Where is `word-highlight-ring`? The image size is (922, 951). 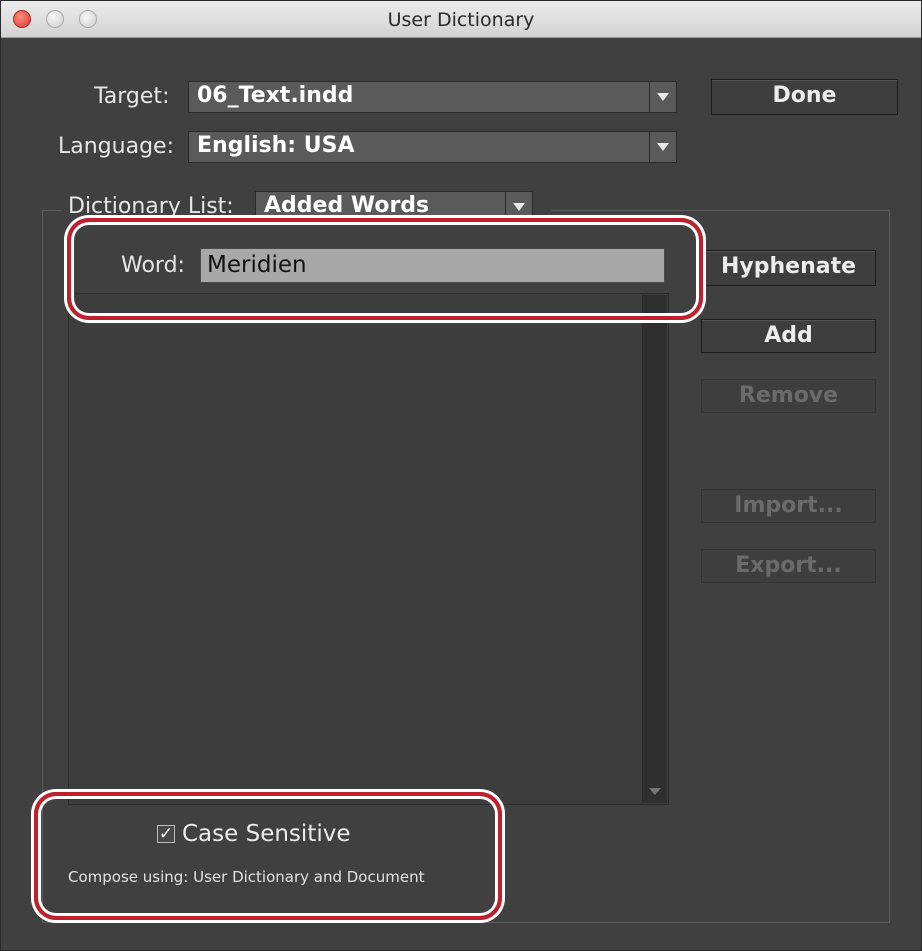 word-highlight-ring is located at coordinates (385, 269).